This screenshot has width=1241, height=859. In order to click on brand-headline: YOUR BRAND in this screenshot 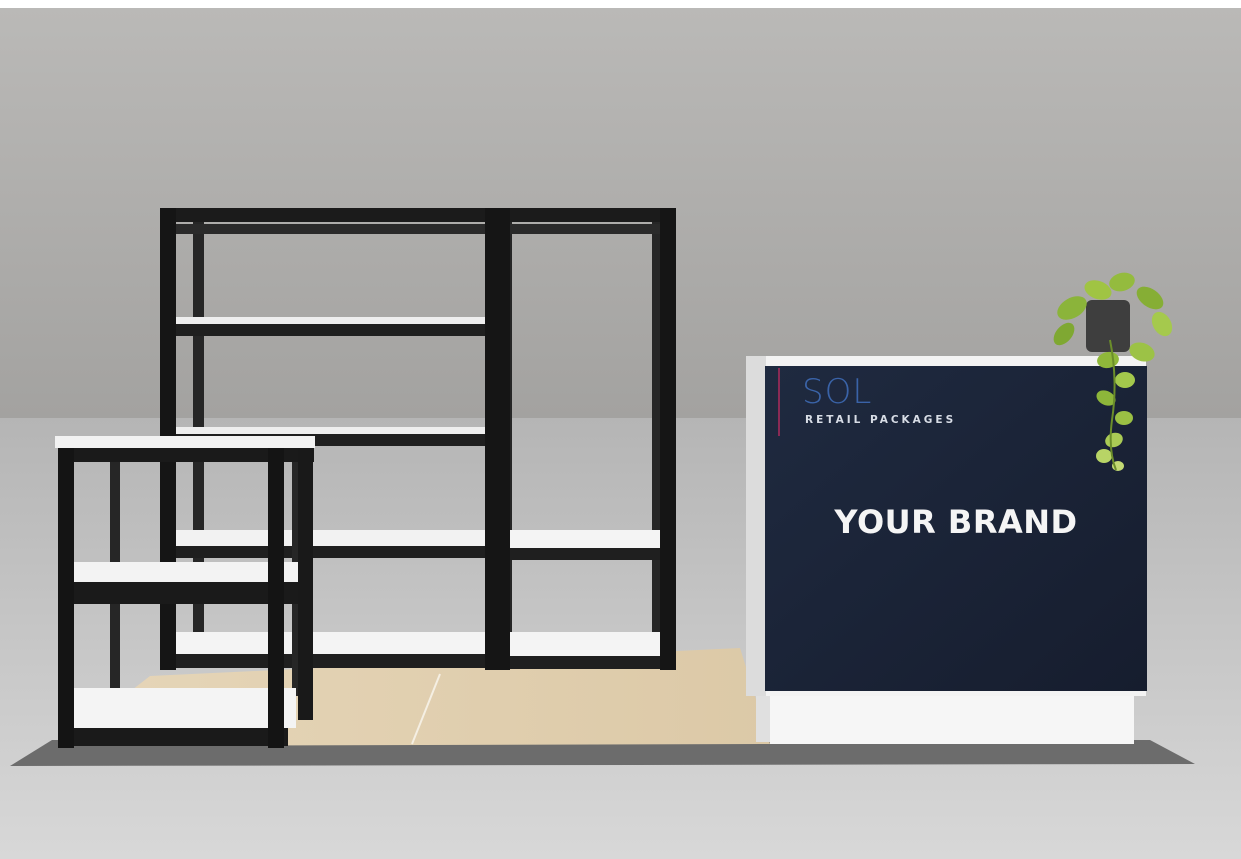, I will do `click(956, 522)`.